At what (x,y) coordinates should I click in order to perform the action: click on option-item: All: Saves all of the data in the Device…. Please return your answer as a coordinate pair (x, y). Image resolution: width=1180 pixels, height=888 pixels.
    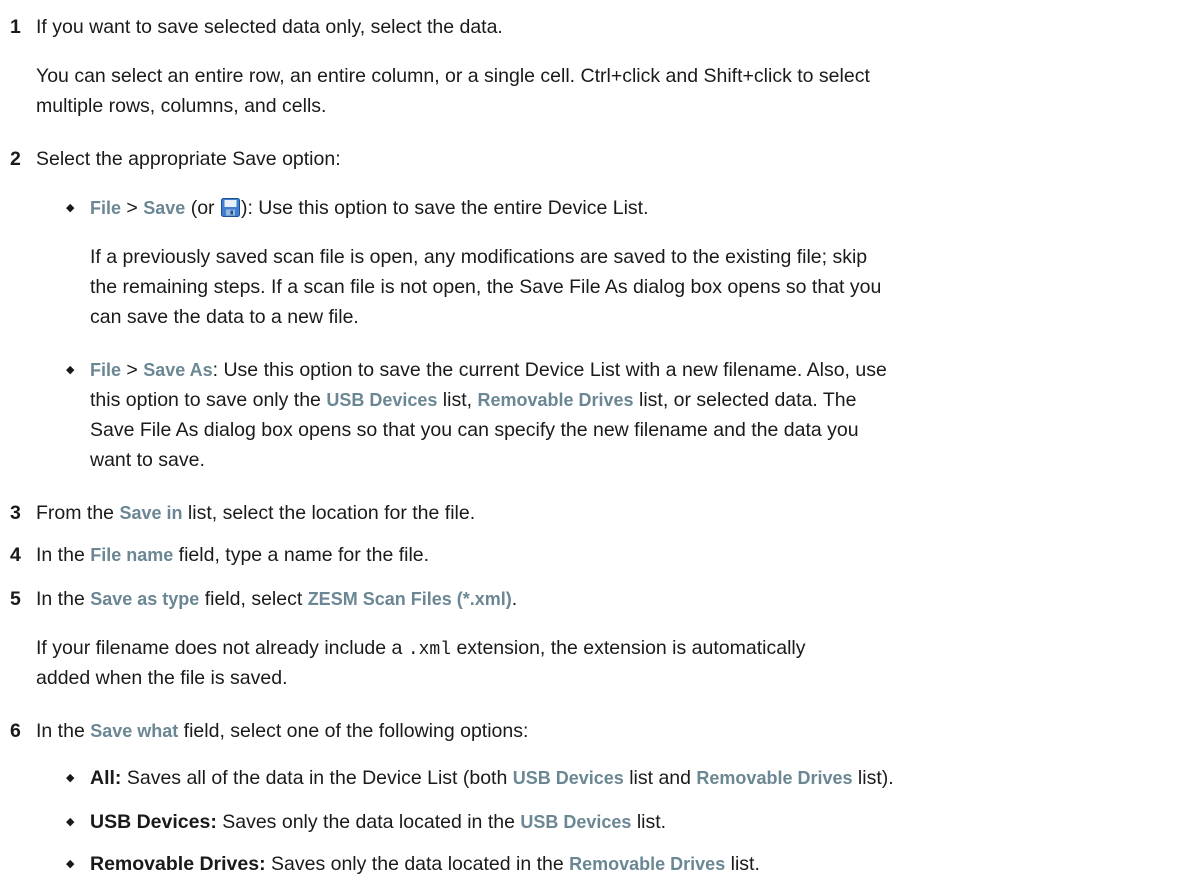
    Looking at the image, I should click on (492, 778).